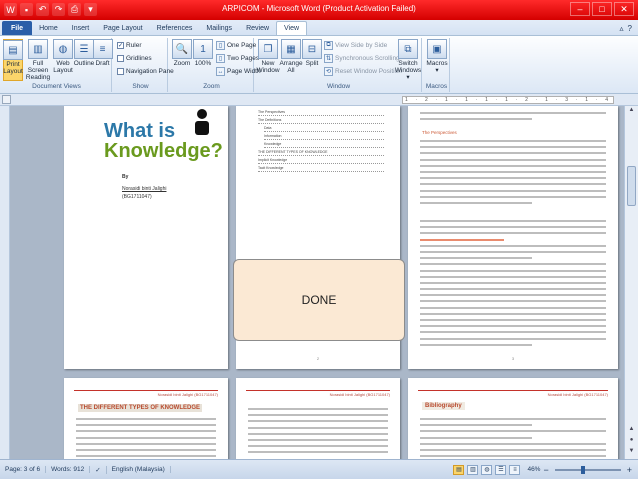  What do you see at coordinates (182, 53) in the screenshot?
I see `zoom-button: 🔍 Zoom` at bounding box center [182, 53].